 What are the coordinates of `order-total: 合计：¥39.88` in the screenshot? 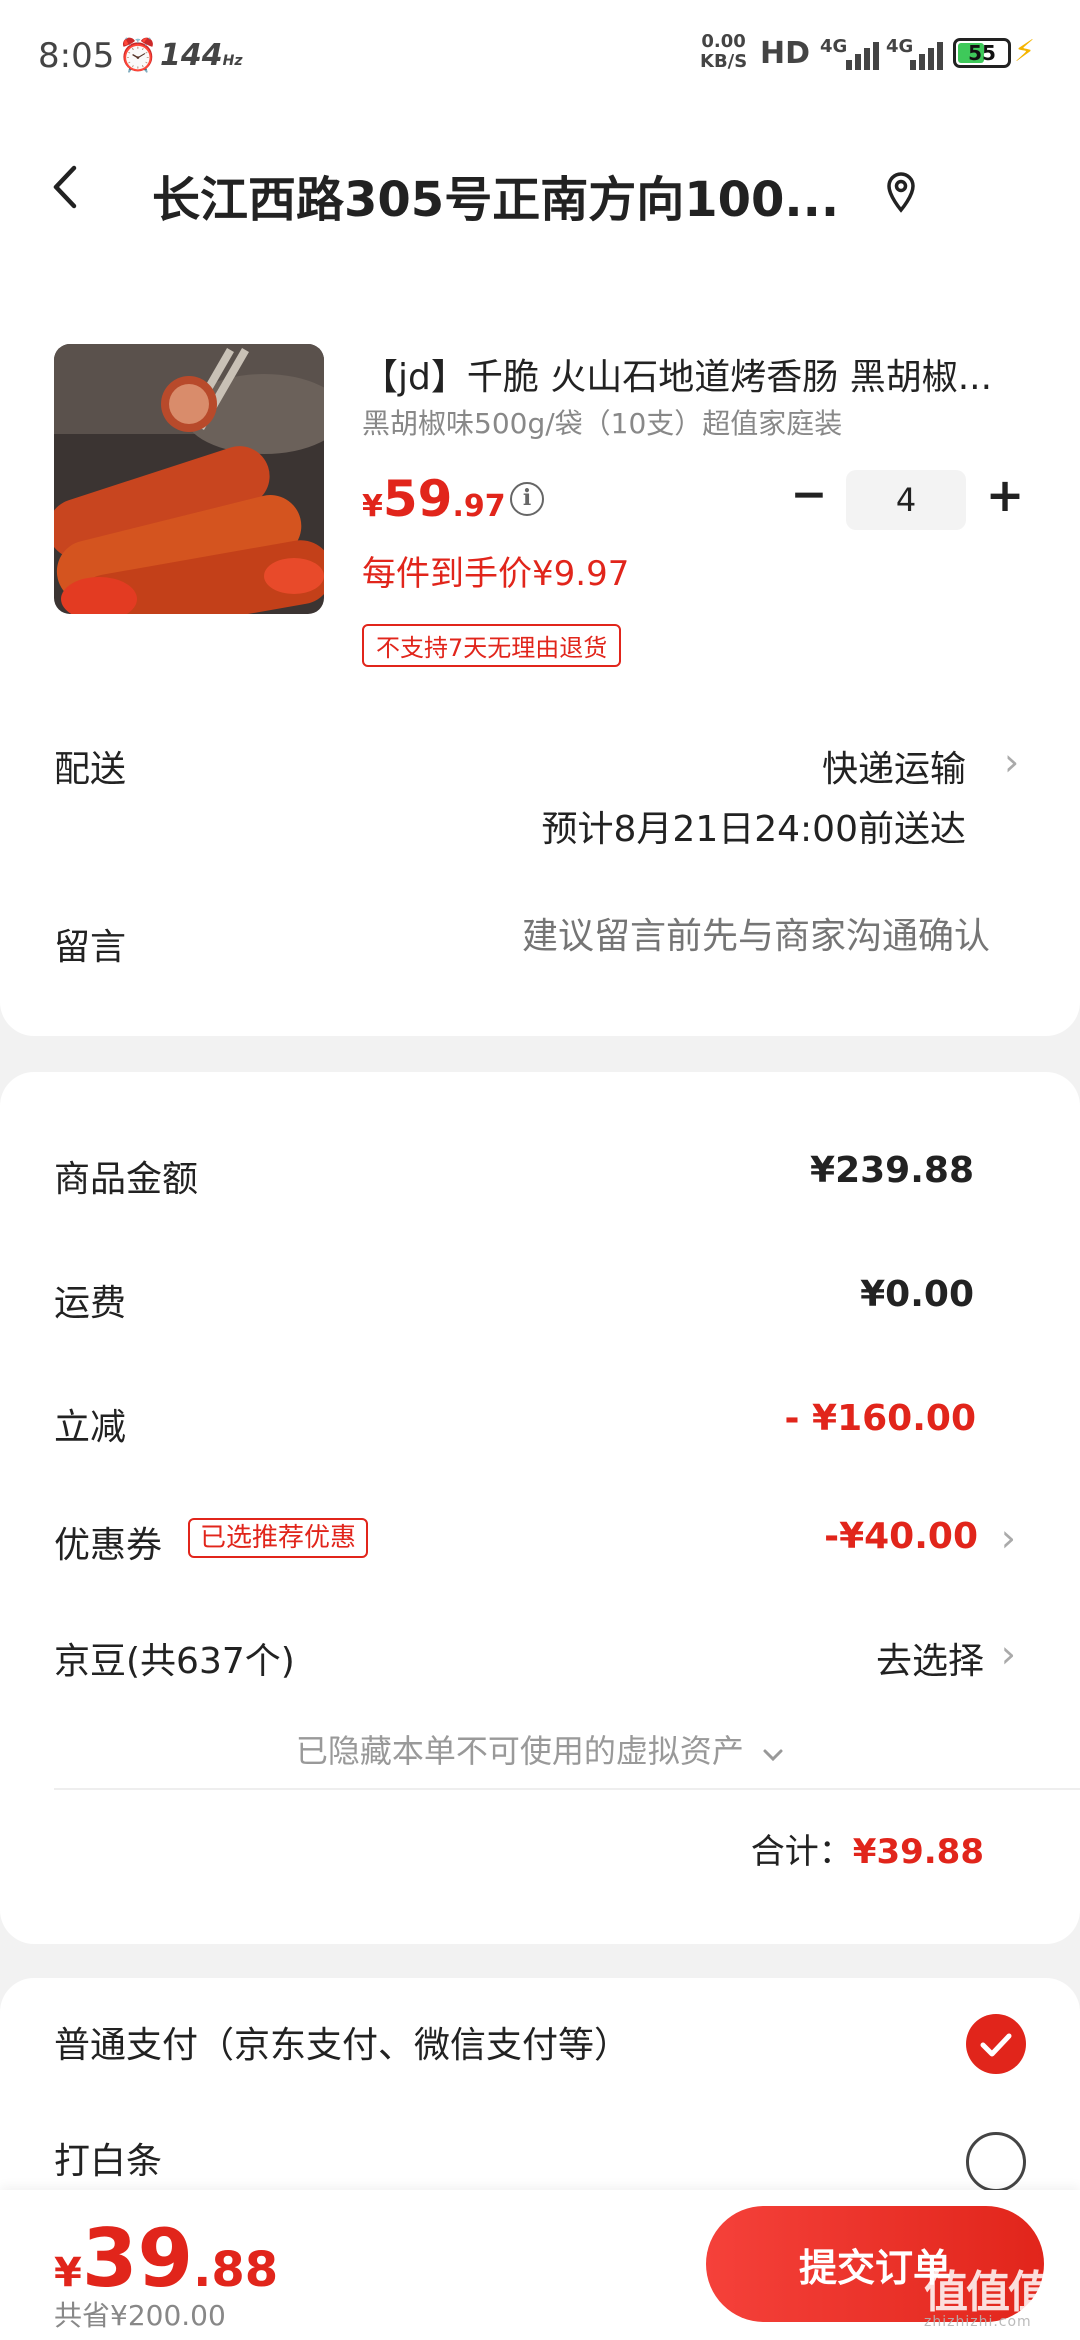 It's located at (867, 1848).